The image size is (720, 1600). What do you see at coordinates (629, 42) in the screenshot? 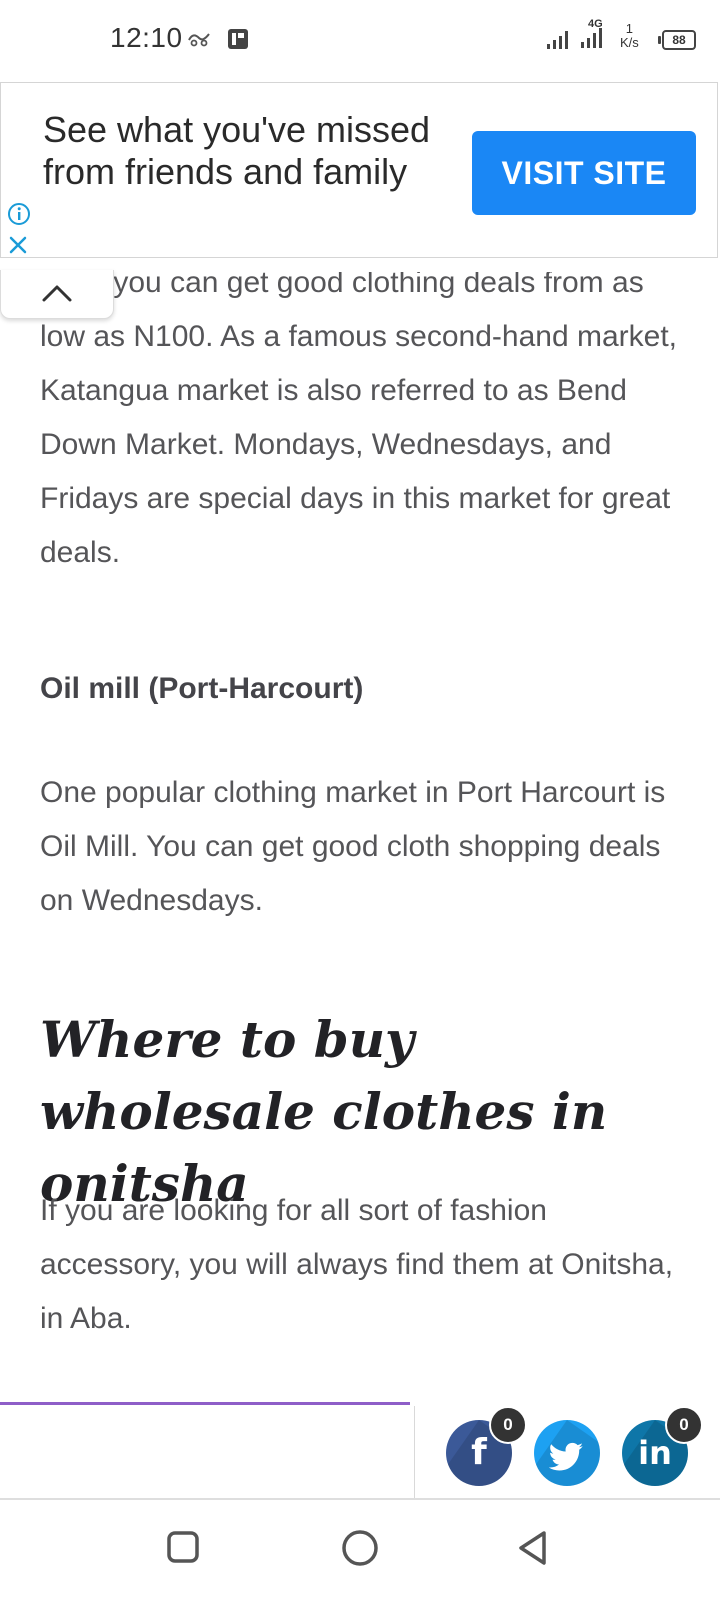
I see `network-speed-unit: K/s` at bounding box center [629, 42].